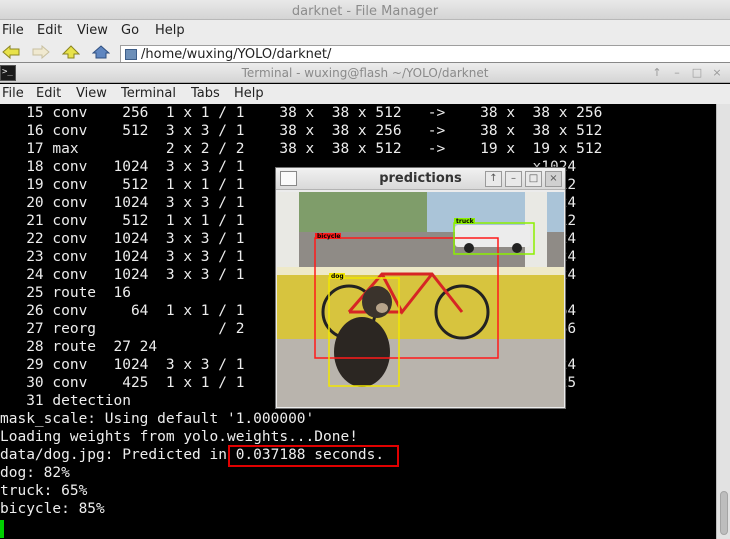 The width and height of the screenshot is (730, 539). I want to click on porch-floor, so click(420, 373).